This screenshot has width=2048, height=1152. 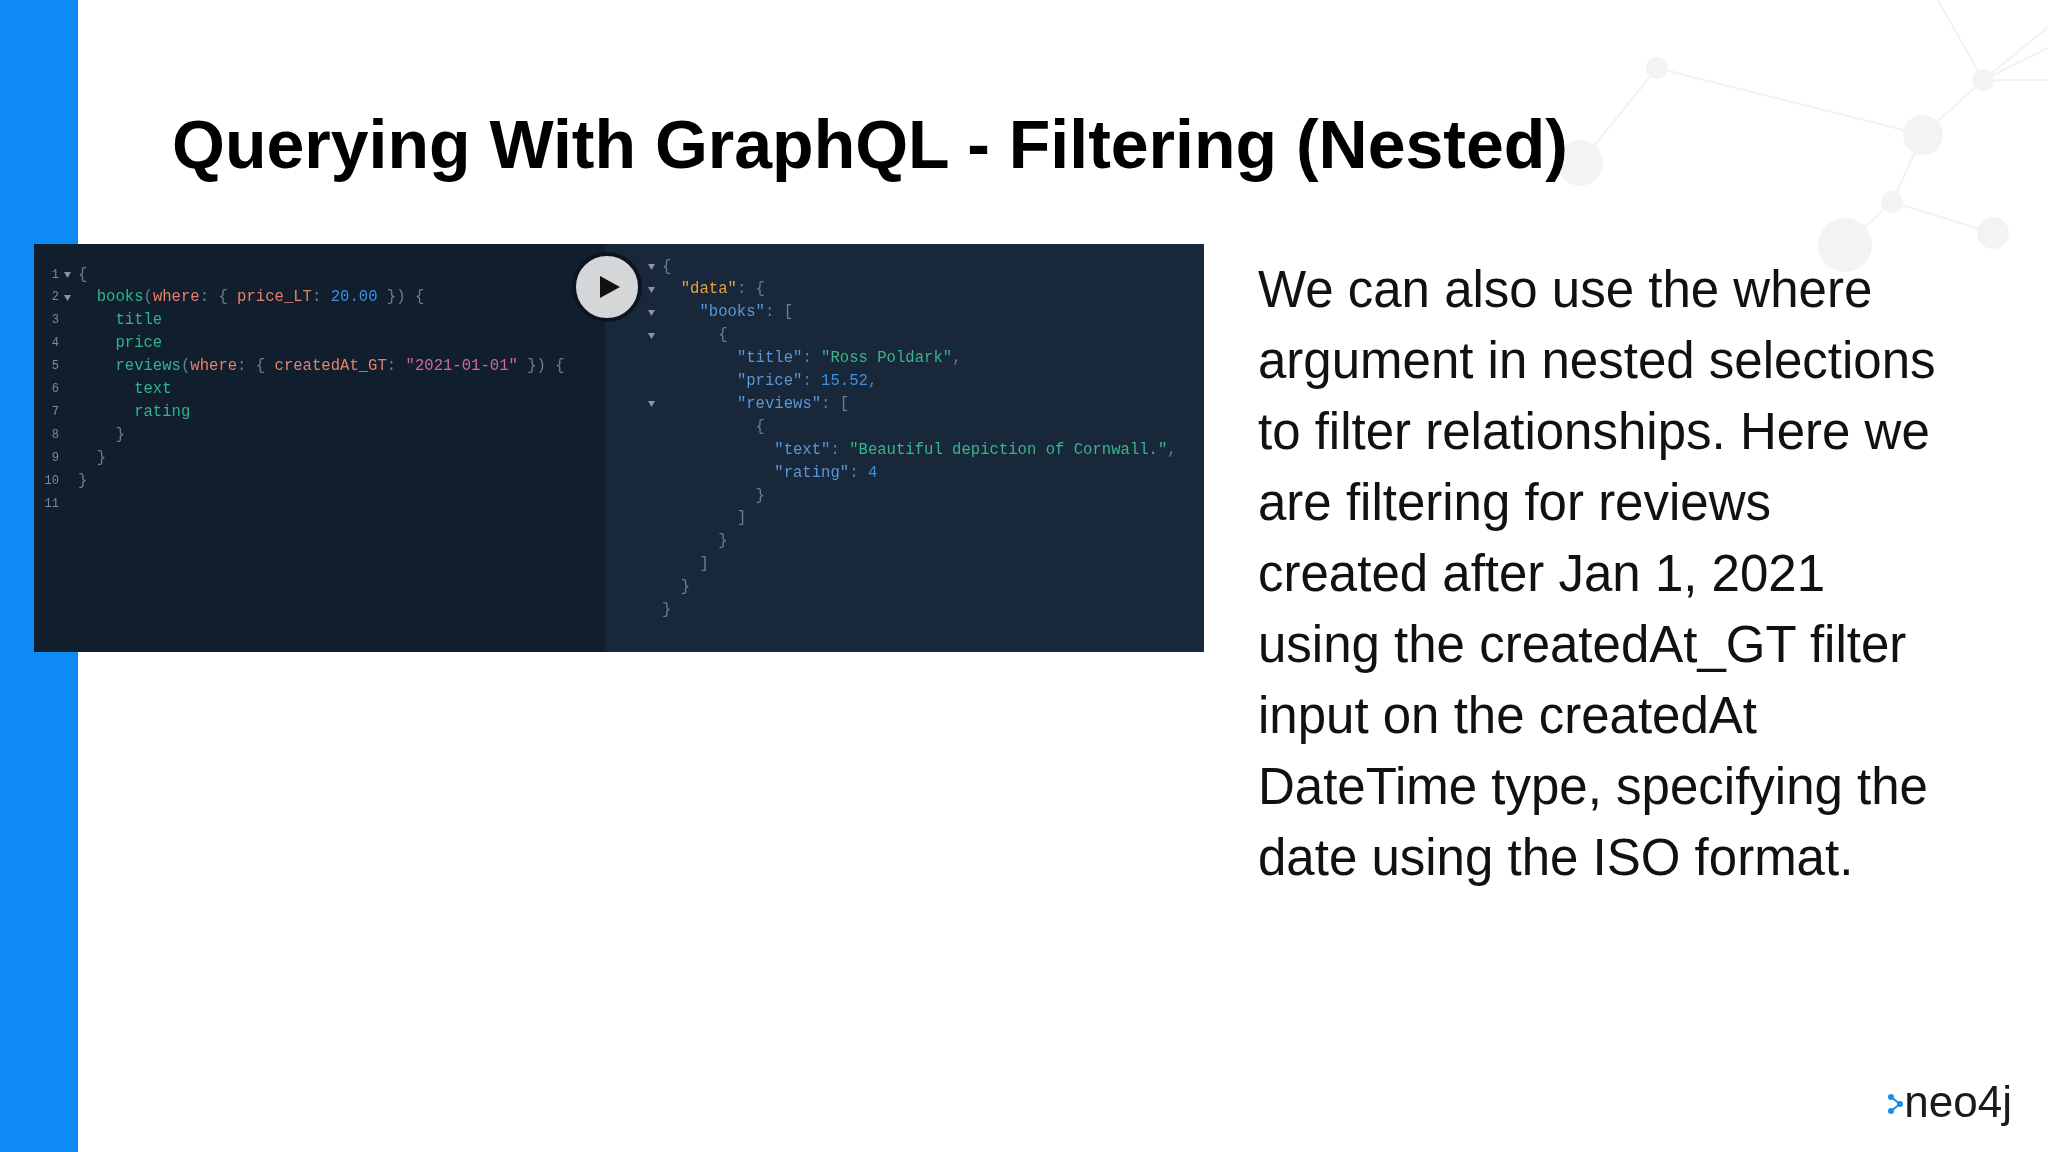 What do you see at coordinates (975, 450) in the screenshot?
I see `code-line: "text": "Beautiful depiction of Cornwall.",` at bounding box center [975, 450].